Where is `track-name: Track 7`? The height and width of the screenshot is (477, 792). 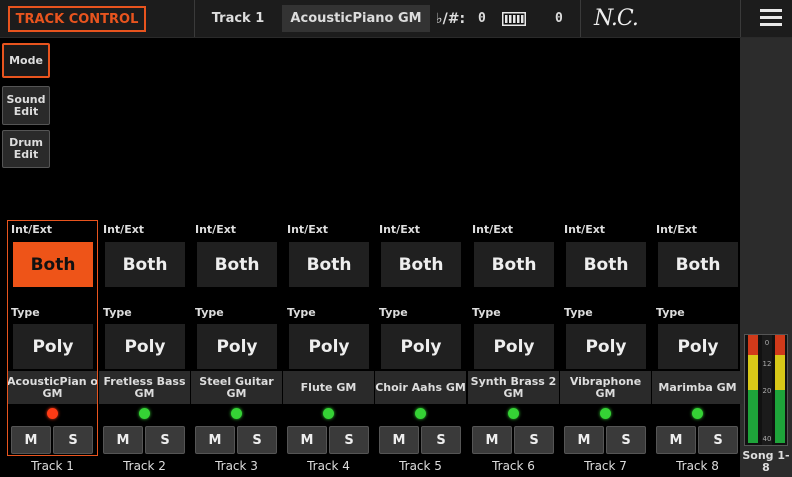
track-name: Track 7 is located at coordinates (605, 466).